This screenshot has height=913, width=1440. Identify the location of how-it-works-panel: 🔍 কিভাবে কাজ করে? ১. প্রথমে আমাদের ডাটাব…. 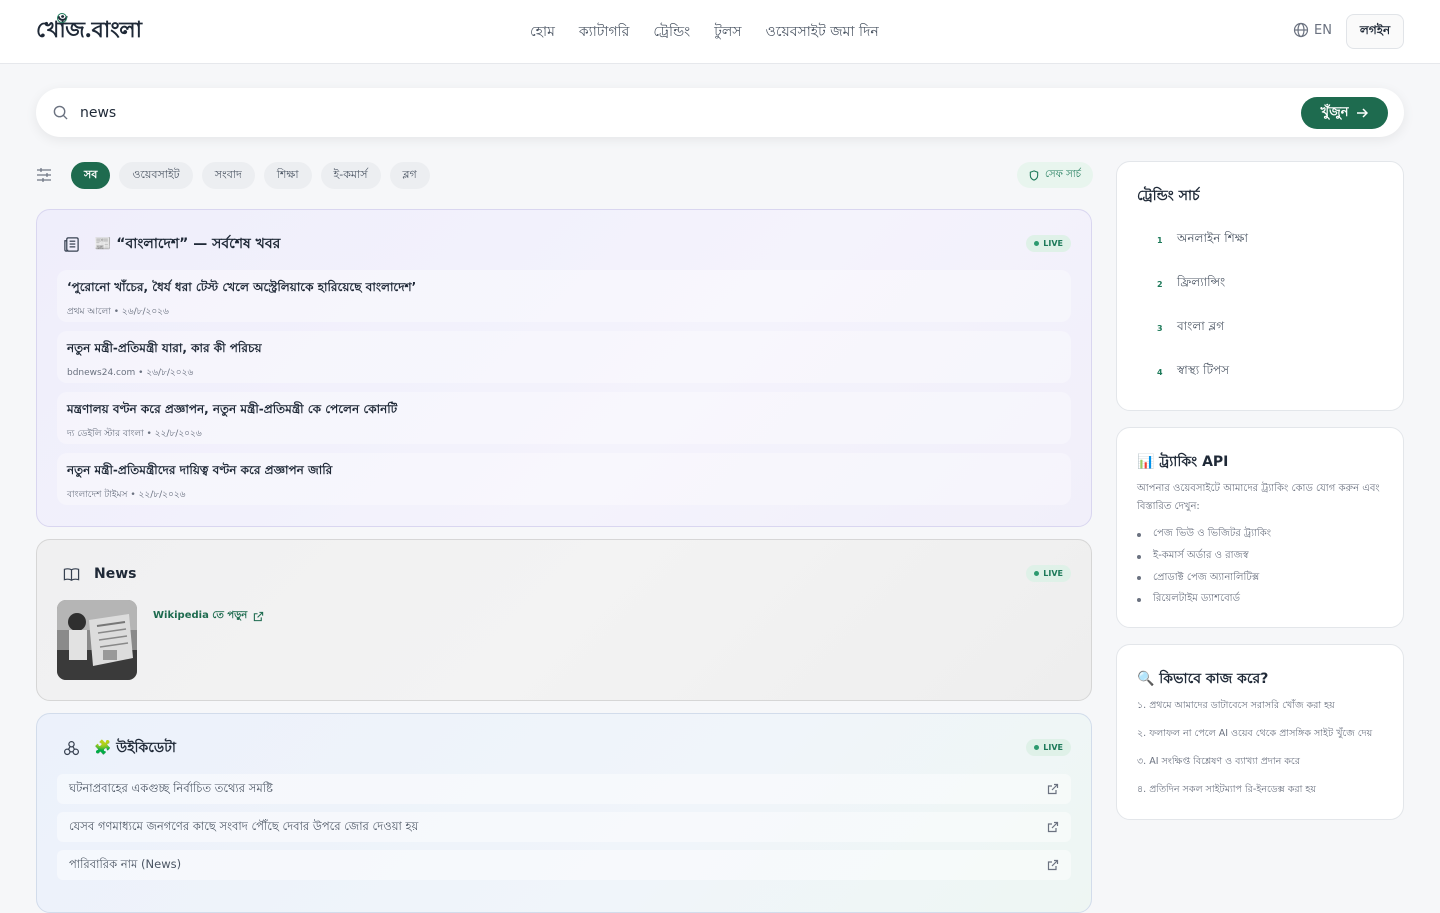
(1260, 732).